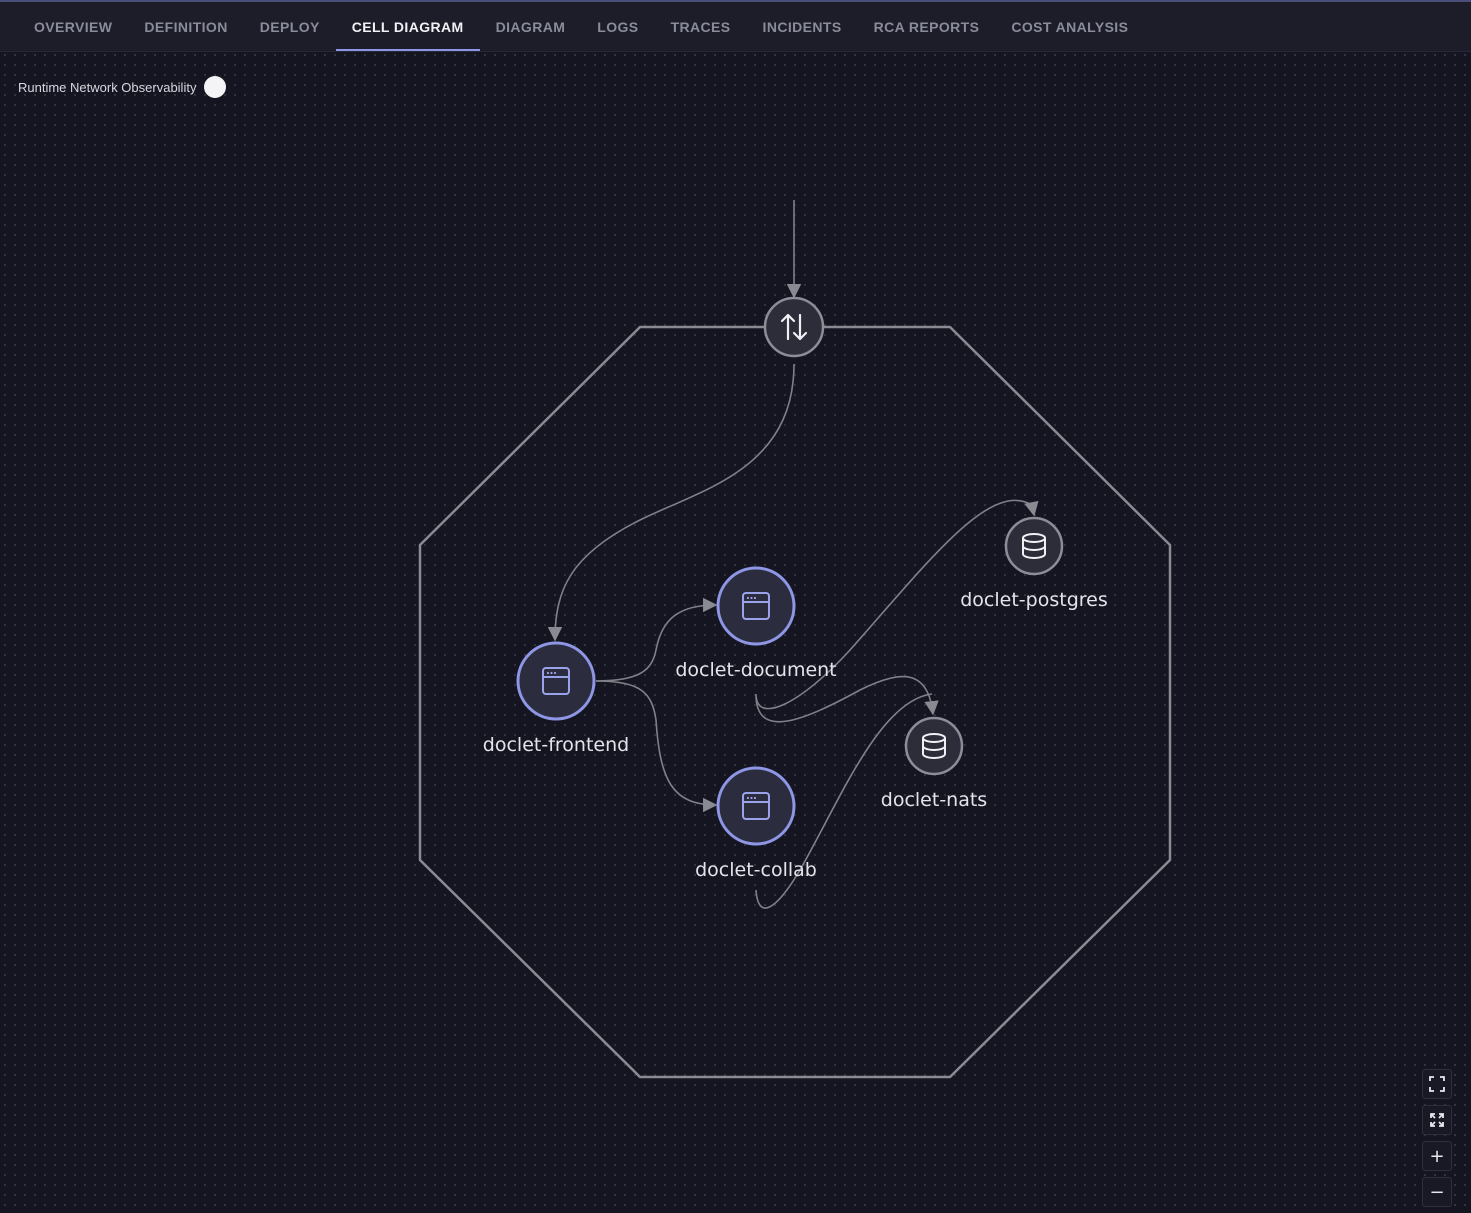  What do you see at coordinates (794, 327) in the screenshot?
I see `gateway-node` at bounding box center [794, 327].